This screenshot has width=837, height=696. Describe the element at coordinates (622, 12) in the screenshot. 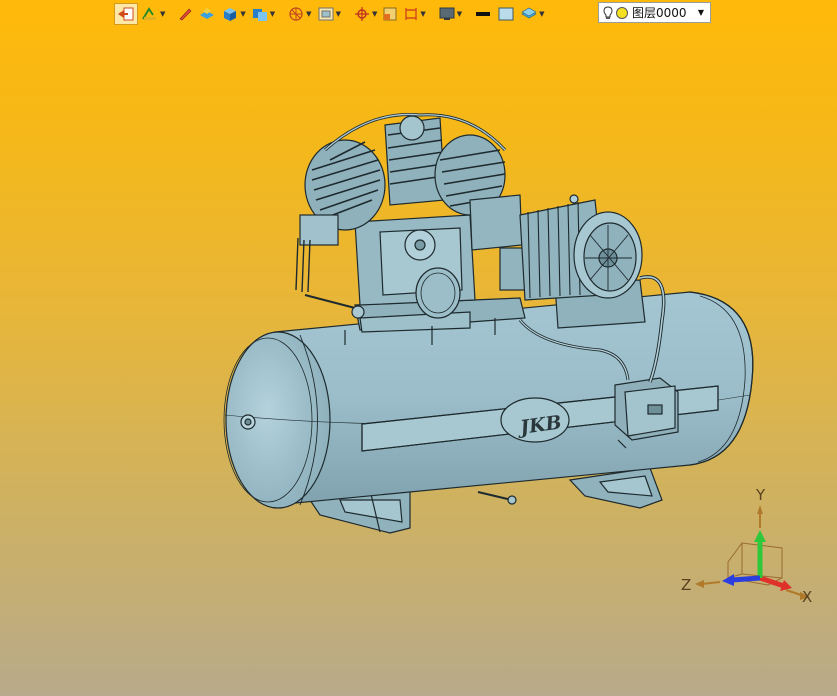

I see `layer-color-icon` at that location.